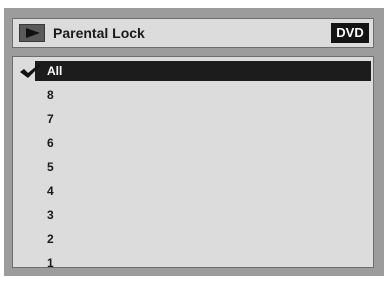  What do you see at coordinates (193, 239) in the screenshot?
I see `list-item-2: 2` at bounding box center [193, 239].